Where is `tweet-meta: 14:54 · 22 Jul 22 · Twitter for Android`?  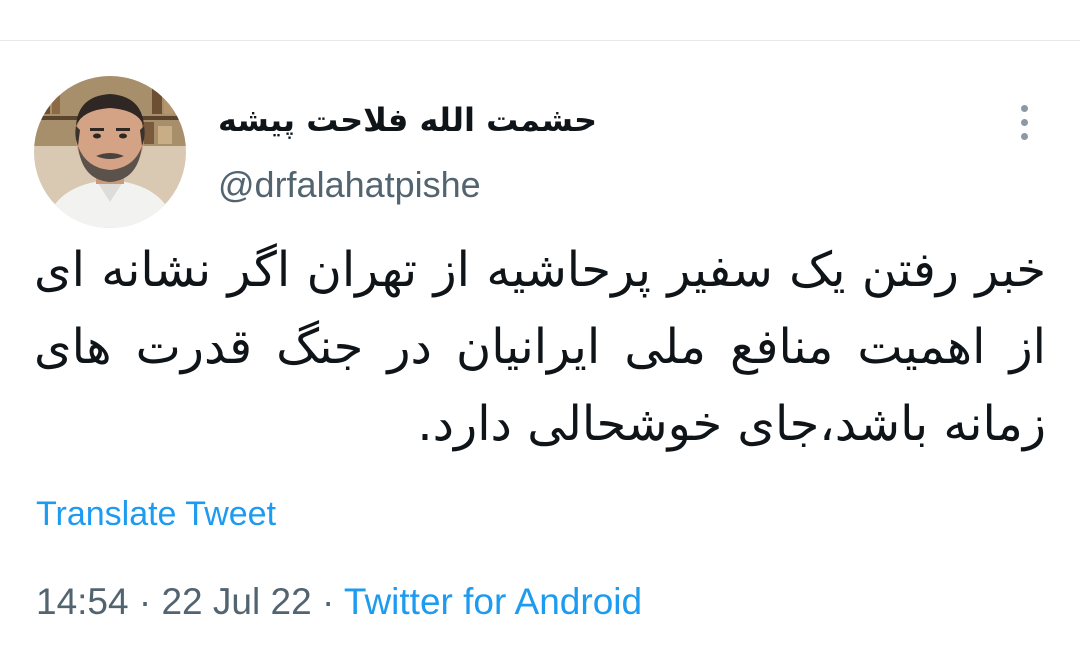
tweet-meta: 14:54 · 22 Jul 22 · Twitter for Android is located at coordinates (339, 602).